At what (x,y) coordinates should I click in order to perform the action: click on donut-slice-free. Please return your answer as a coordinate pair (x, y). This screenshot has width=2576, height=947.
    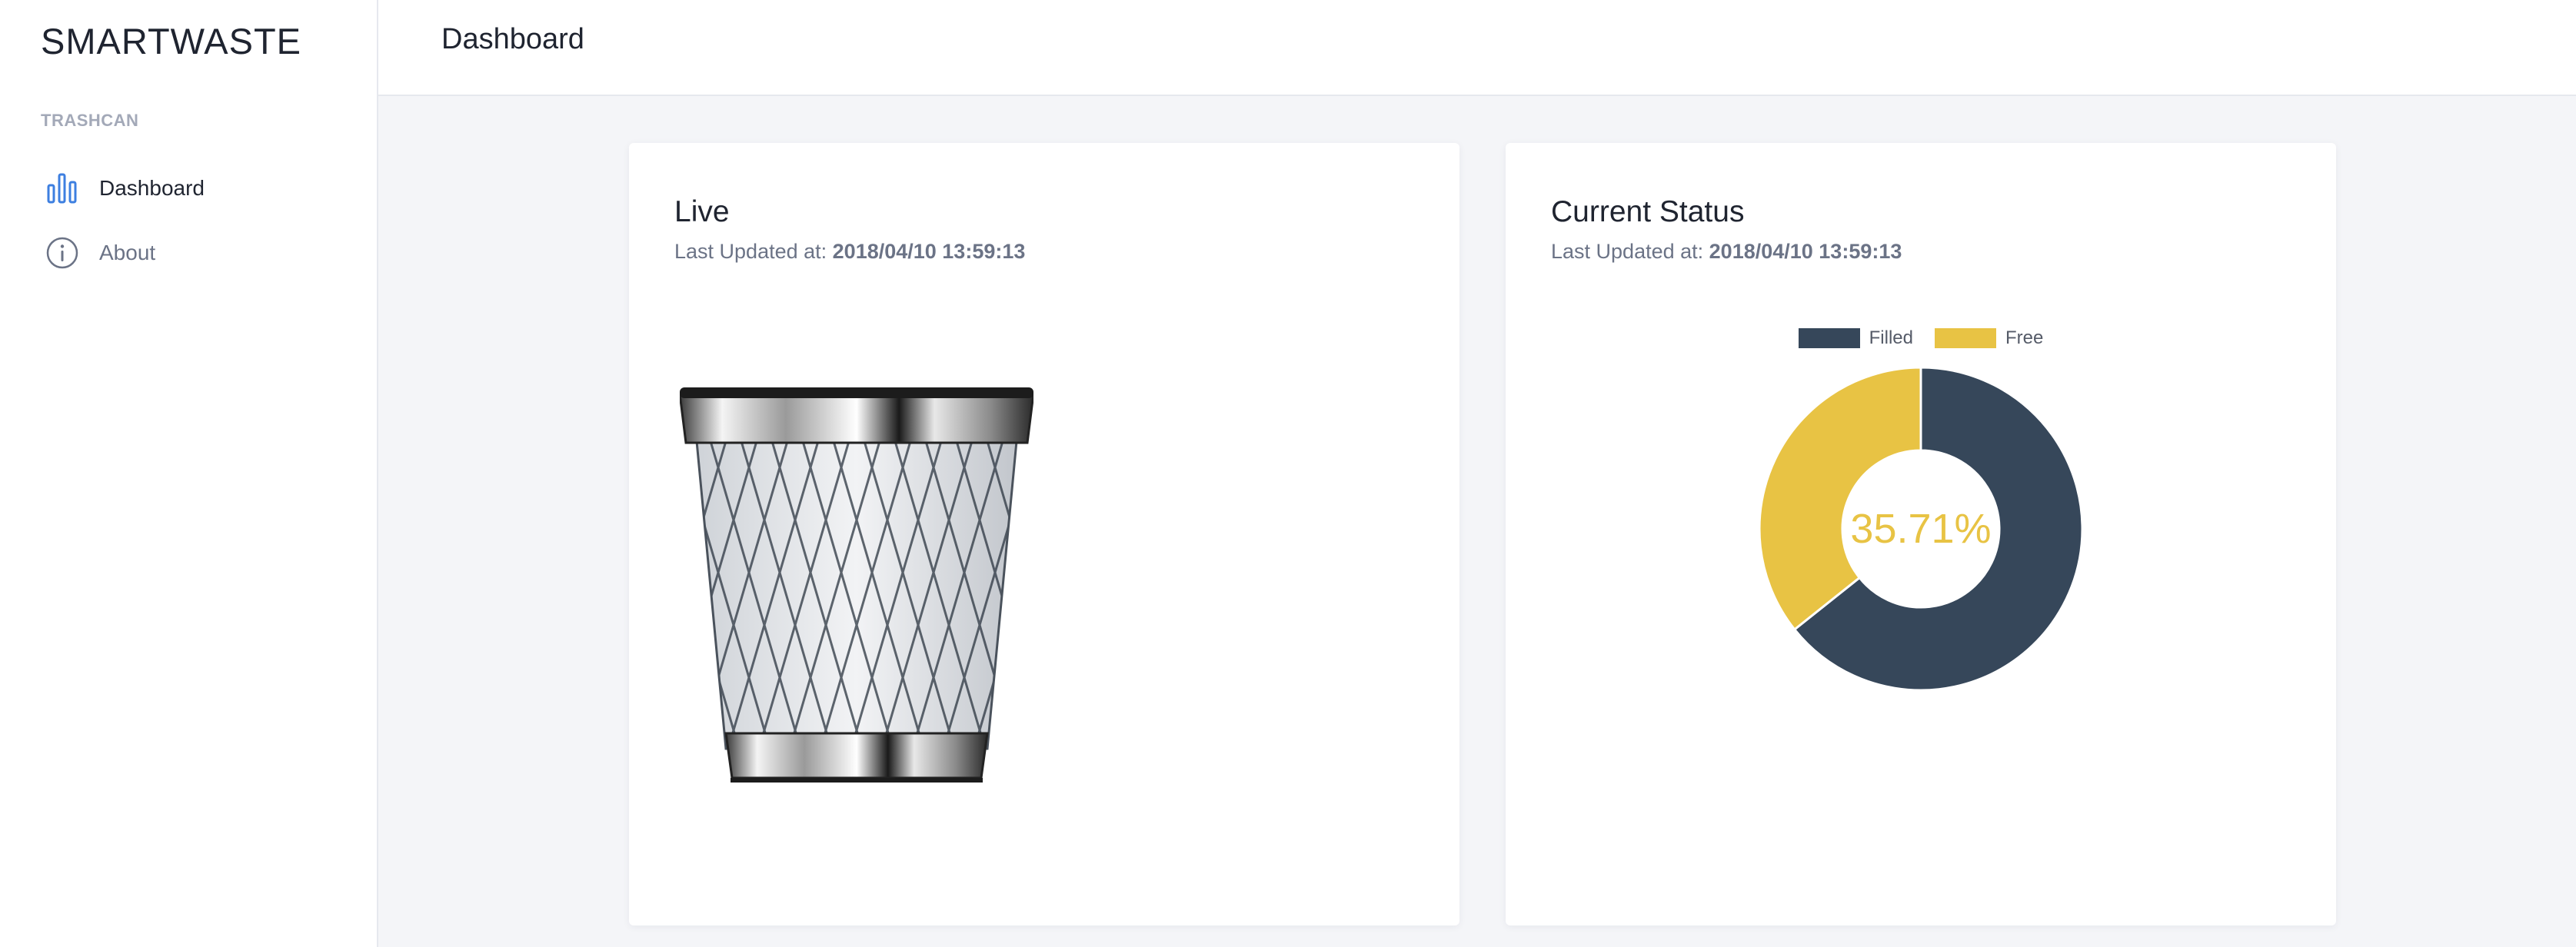
    Looking at the image, I should click on (1840, 498).